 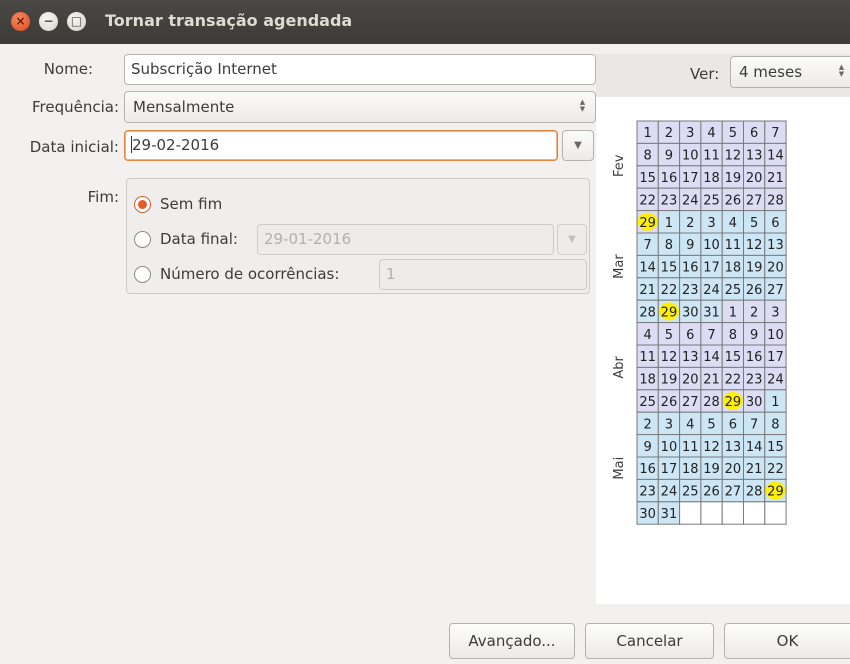 What do you see at coordinates (360, 107) in the screenshot?
I see `frequency-combo: Mensalmente ▲ ▼` at bounding box center [360, 107].